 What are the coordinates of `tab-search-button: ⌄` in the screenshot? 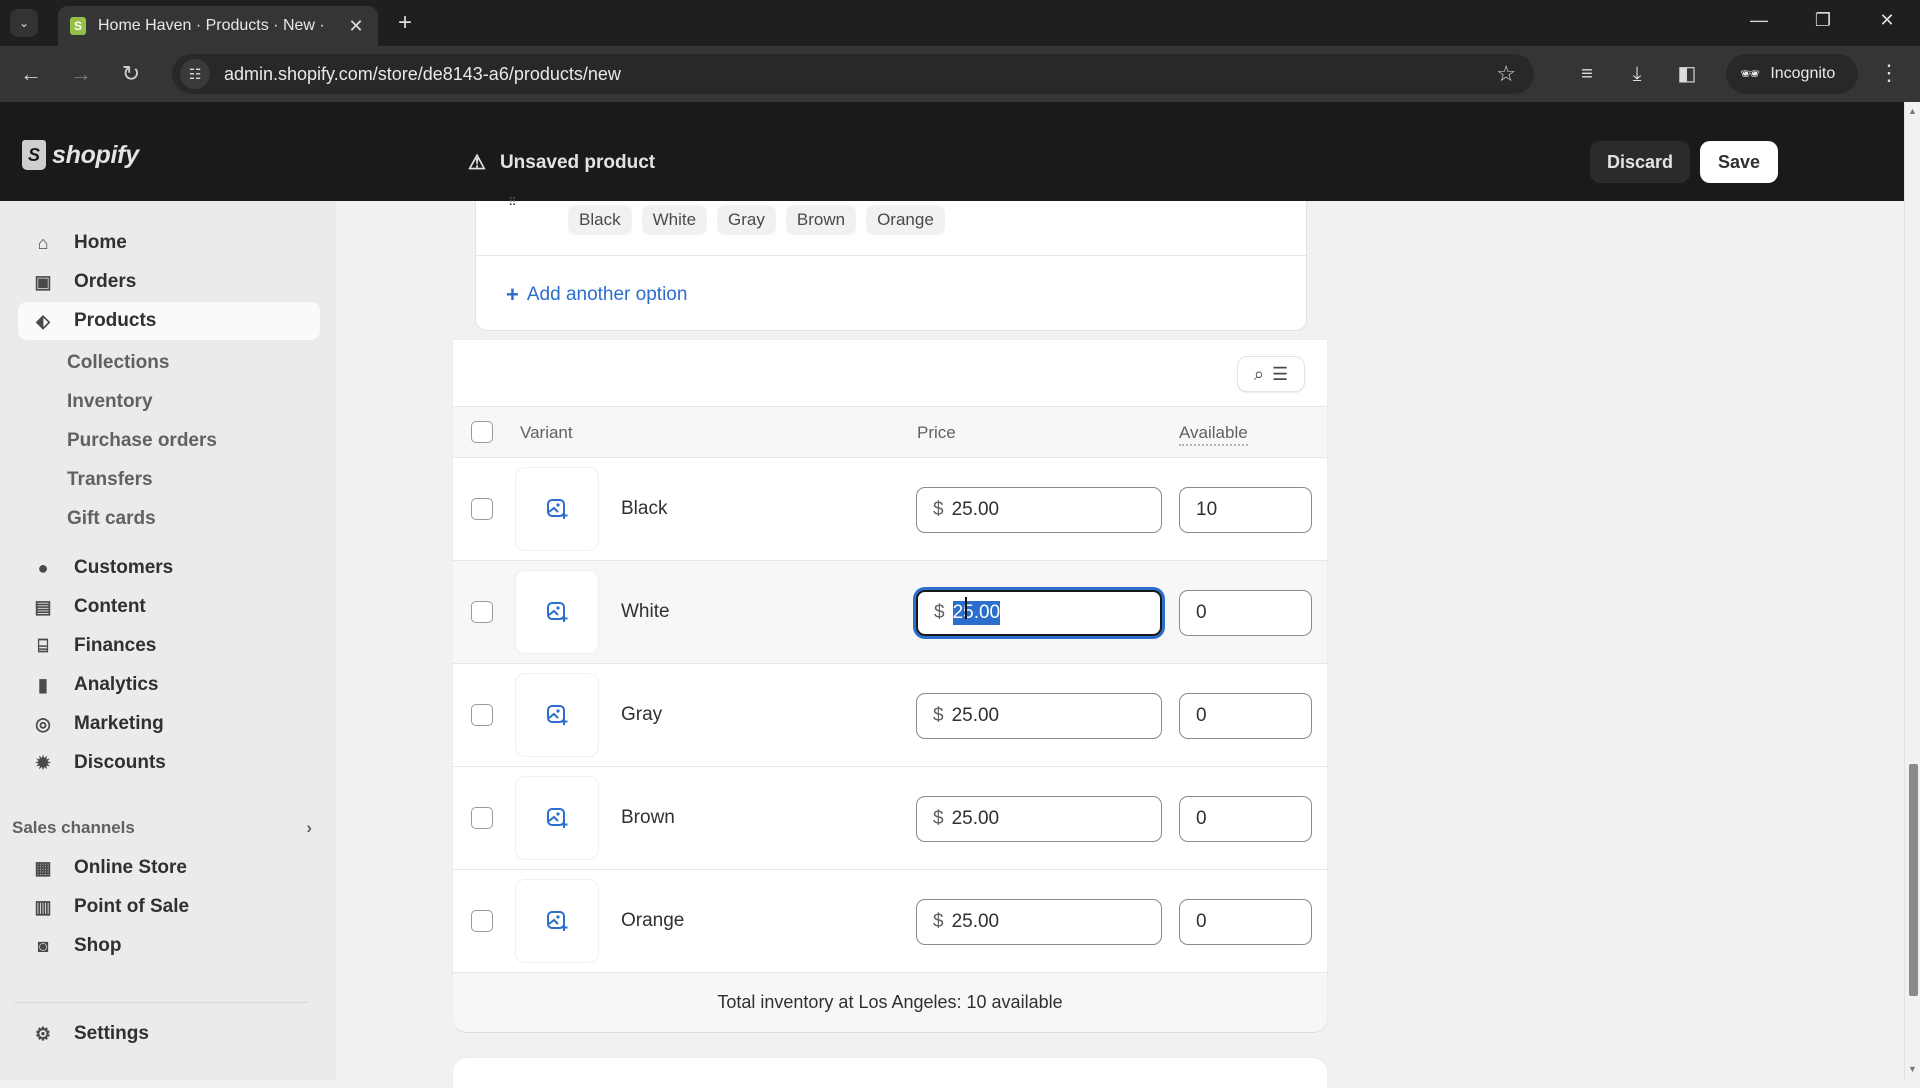 It's located at (24, 23).